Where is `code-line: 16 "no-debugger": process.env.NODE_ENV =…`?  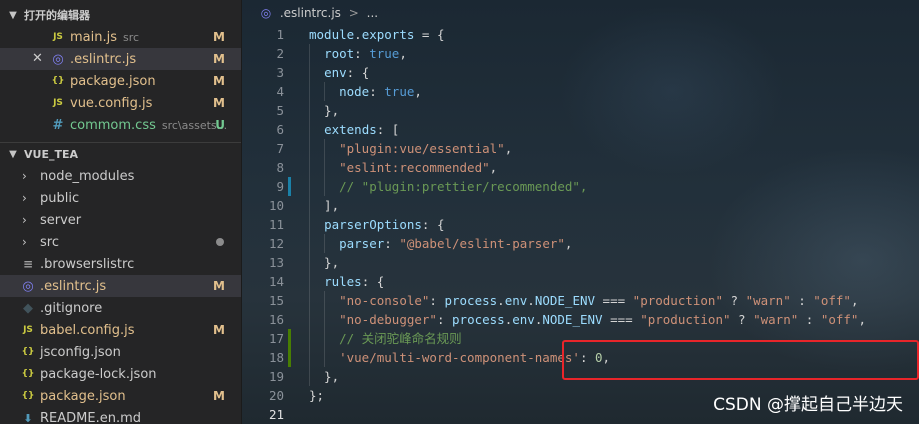 code-line: 16 "no-debugger": process.env.NODE_ENV =… is located at coordinates (580, 319).